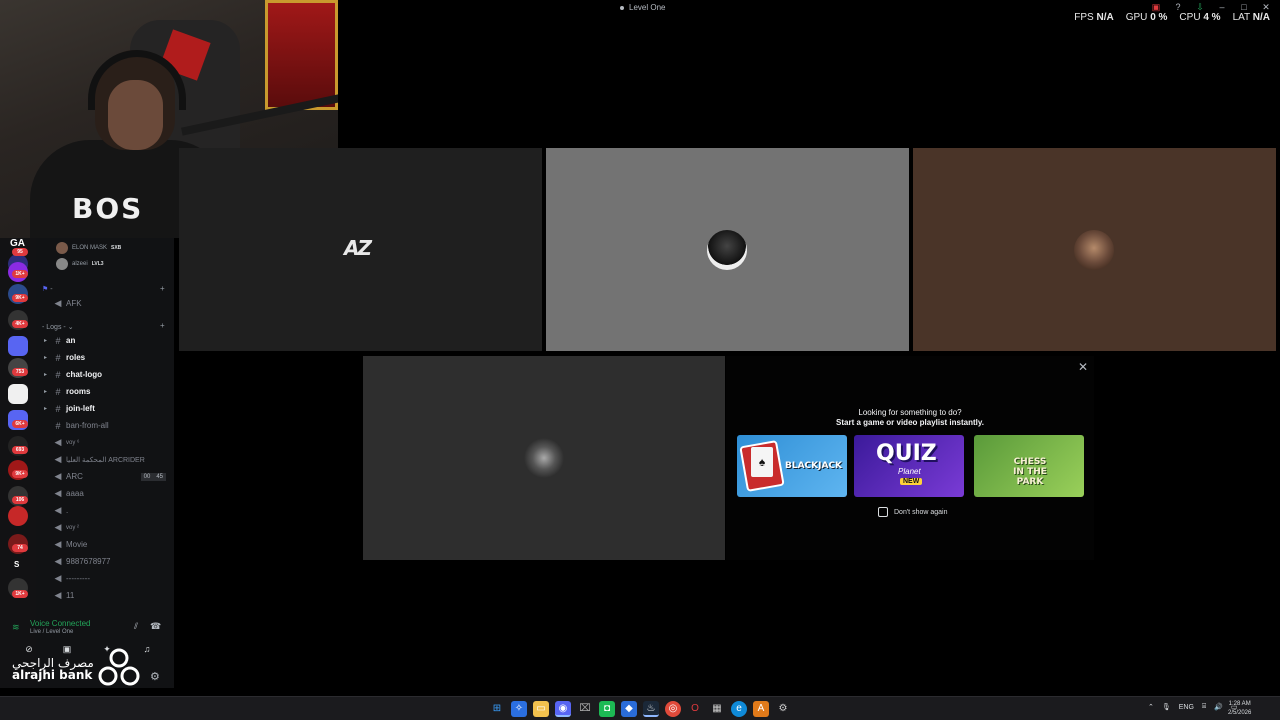  I want to click on chevron-right-icon: ▸, so click(46, 409).